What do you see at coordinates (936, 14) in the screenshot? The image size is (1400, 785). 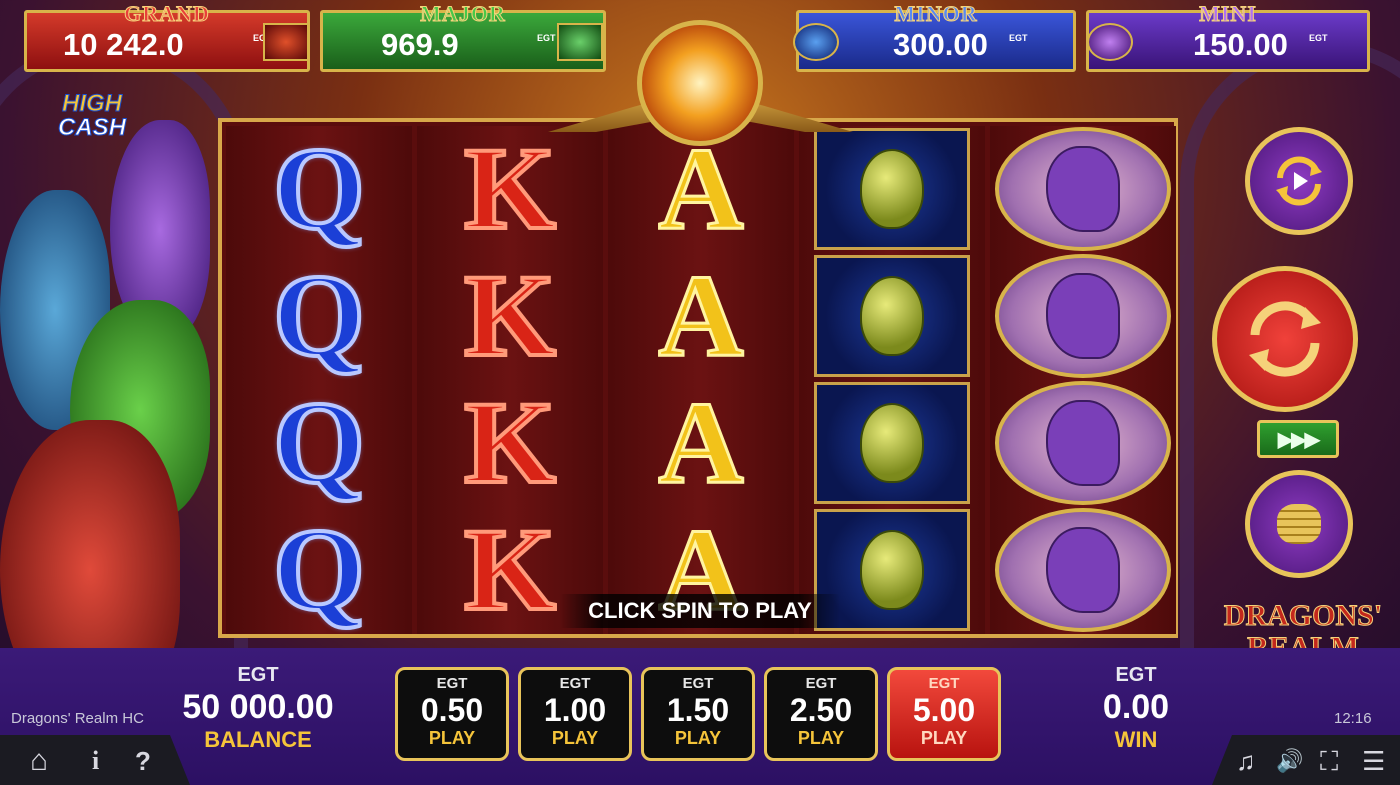 I see `jackpot-minor-title: MINOR` at bounding box center [936, 14].